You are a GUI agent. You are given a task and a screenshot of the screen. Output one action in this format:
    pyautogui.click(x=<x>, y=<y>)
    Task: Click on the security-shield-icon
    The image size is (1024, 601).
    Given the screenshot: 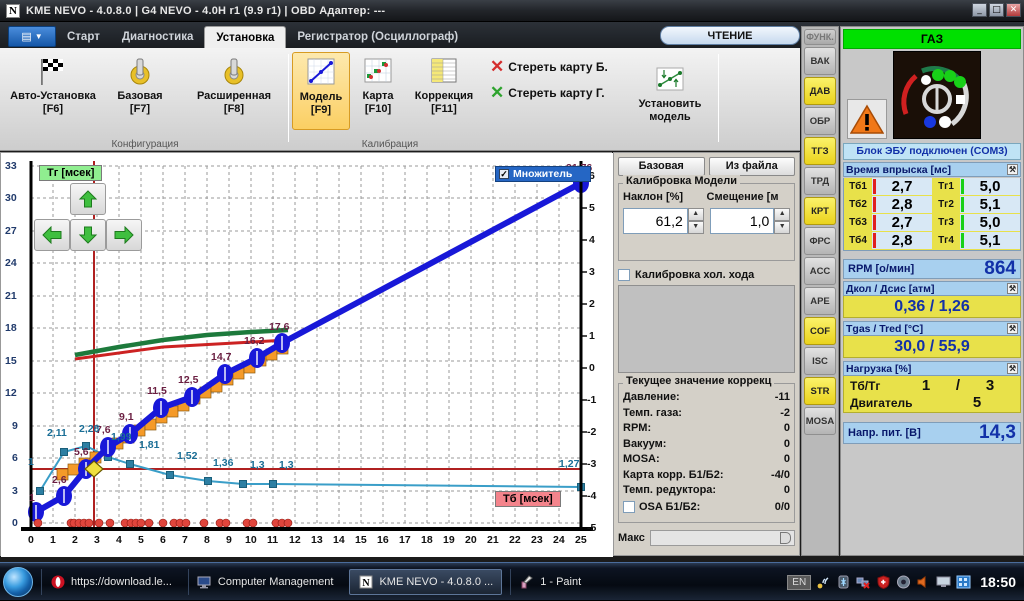 What is the action you would take?
    pyautogui.click(x=883, y=582)
    